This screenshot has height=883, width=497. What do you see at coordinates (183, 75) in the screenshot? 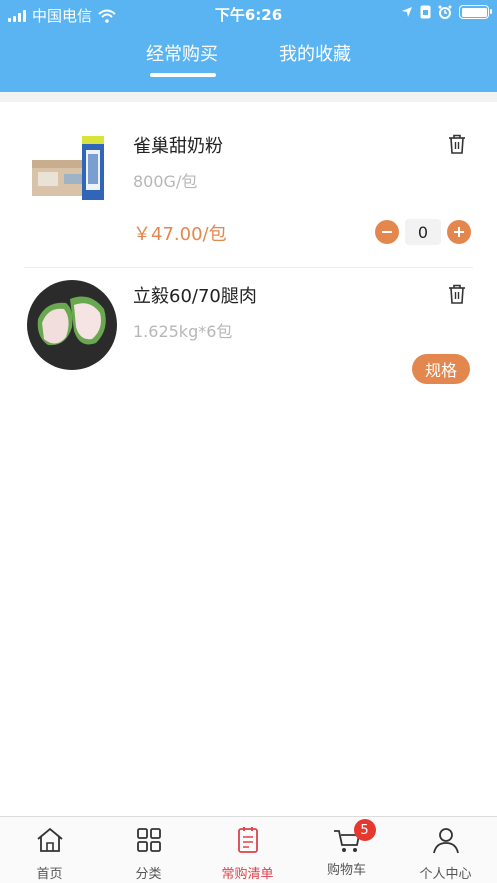
I see `active-tab-indicator` at bounding box center [183, 75].